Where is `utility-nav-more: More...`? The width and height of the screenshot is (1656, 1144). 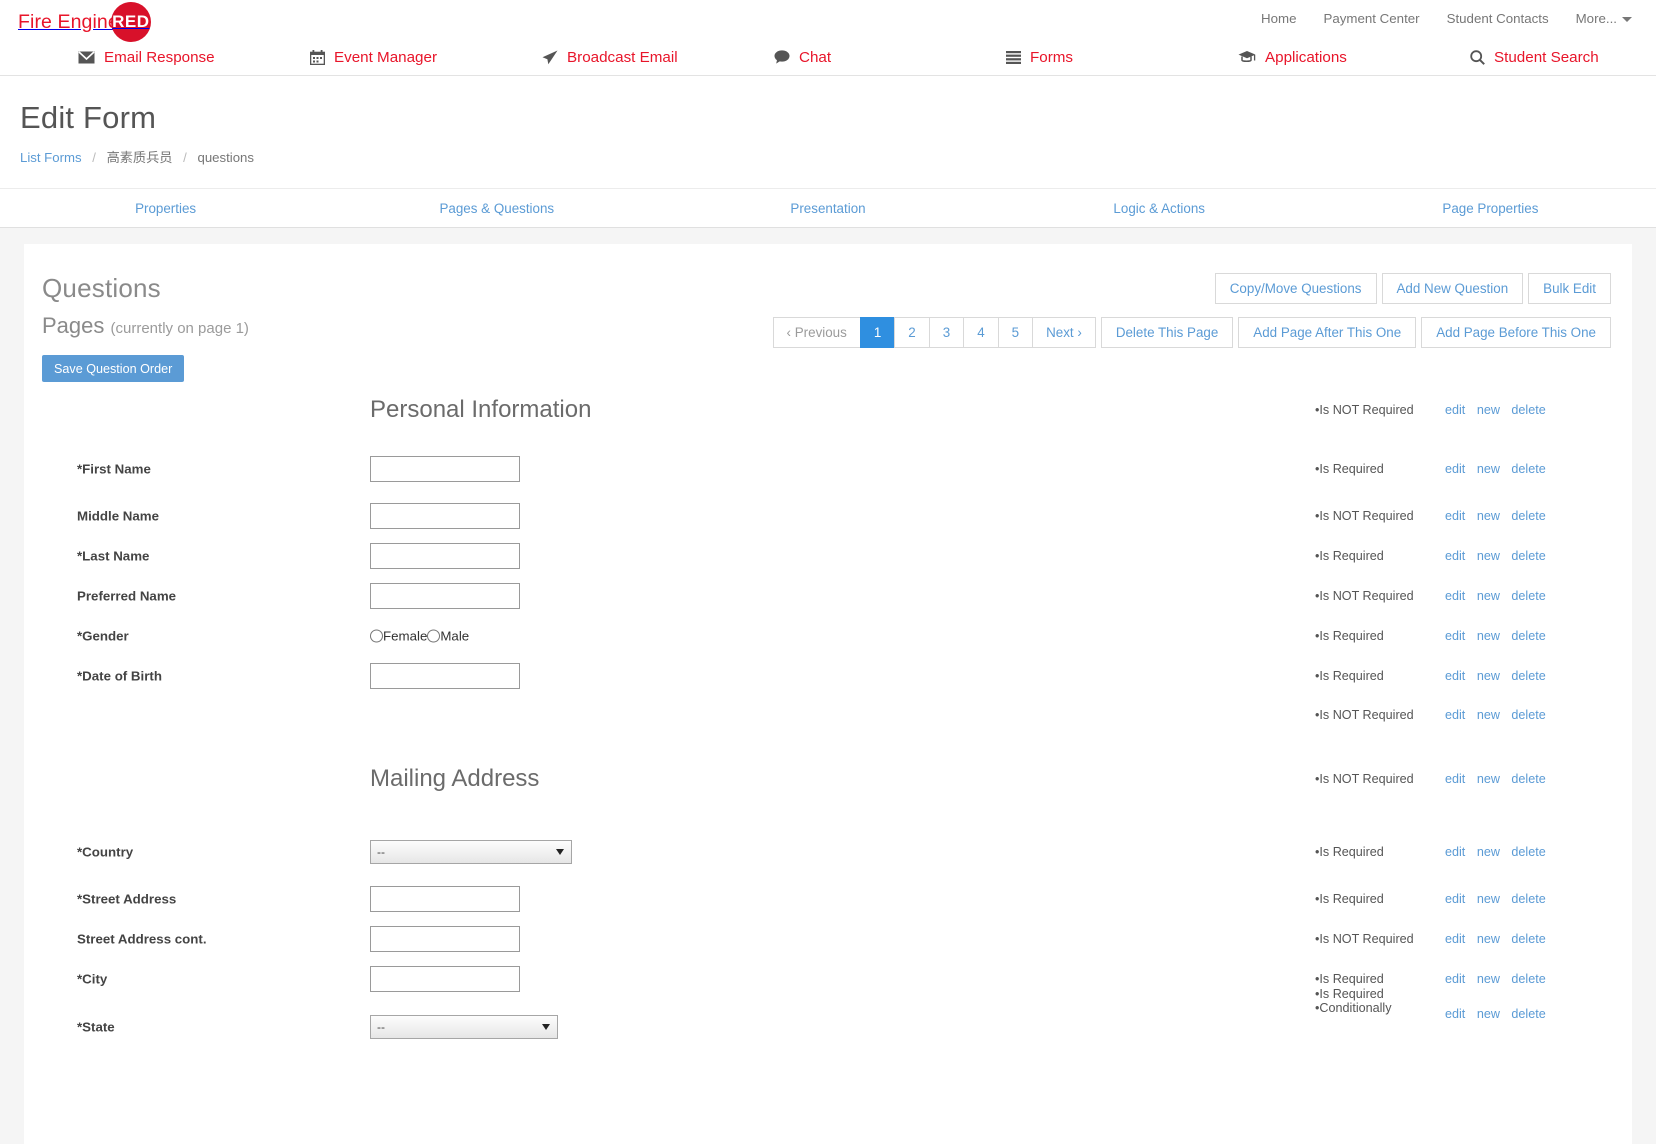 utility-nav-more: More... is located at coordinates (1604, 18).